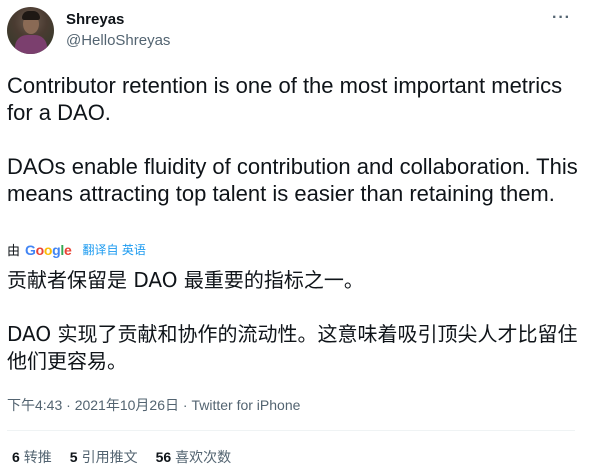 The image size is (592, 467). Describe the element at coordinates (185, 280) in the screenshot. I see `translated-paragraph: 贡献者保留是 DAO 最重要的指标之一。` at that location.